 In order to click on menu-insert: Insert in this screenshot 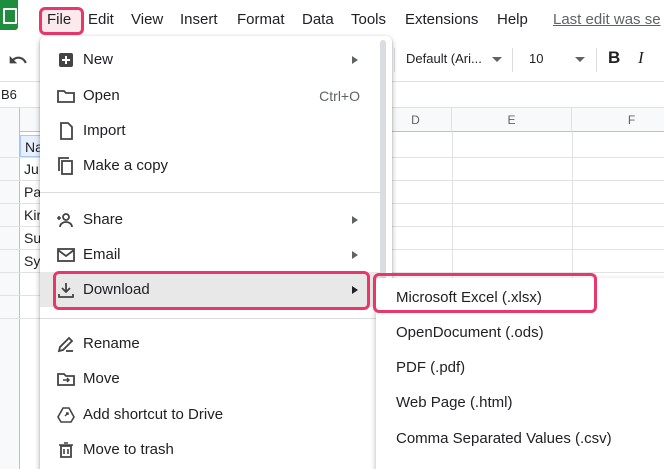, I will do `click(199, 19)`.